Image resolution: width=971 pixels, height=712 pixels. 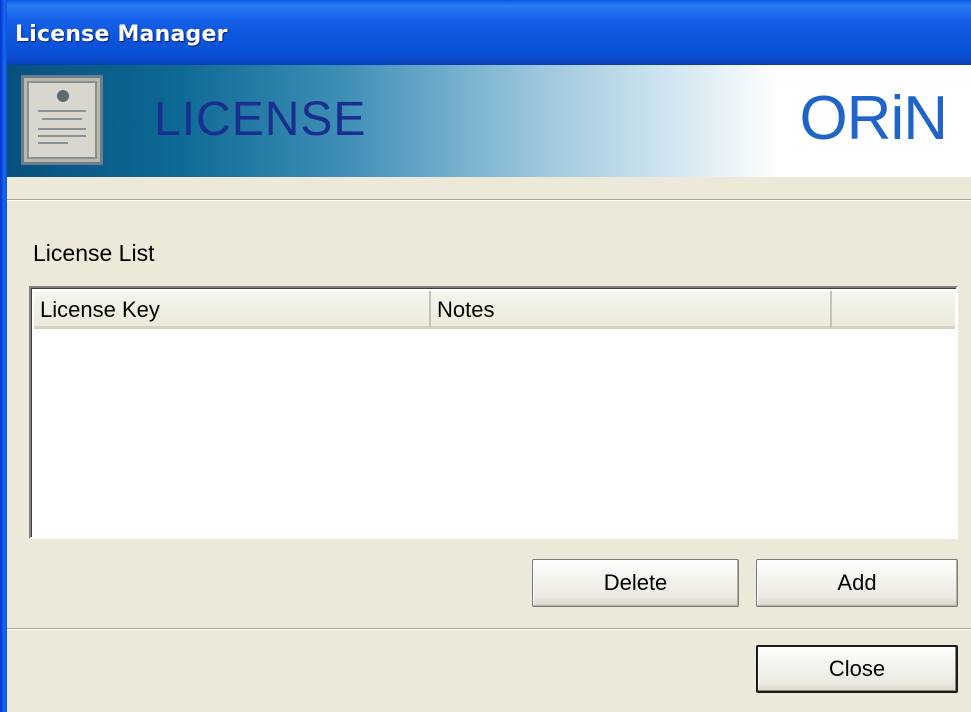 I want to click on orin-logo: ORiN, so click(x=873, y=118).